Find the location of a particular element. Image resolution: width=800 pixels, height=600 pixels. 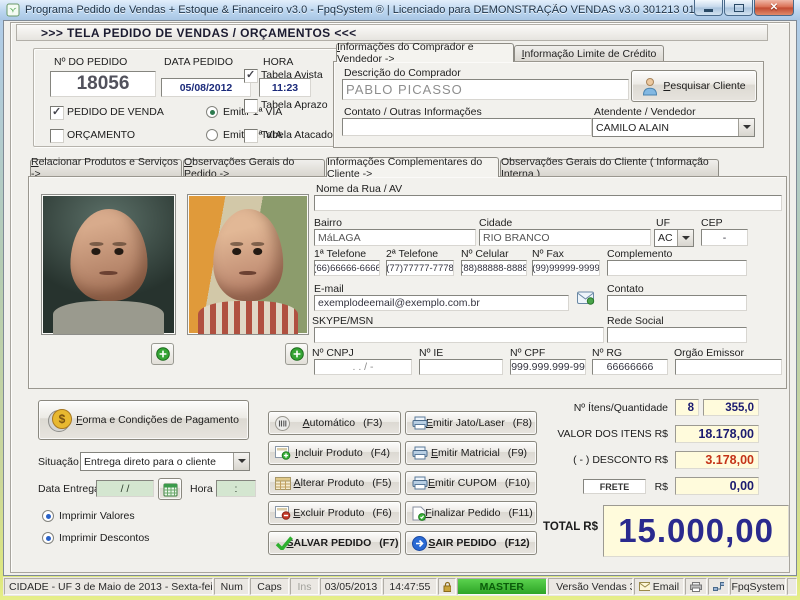

automatico-button: Automático (F3) is located at coordinates (334, 423).